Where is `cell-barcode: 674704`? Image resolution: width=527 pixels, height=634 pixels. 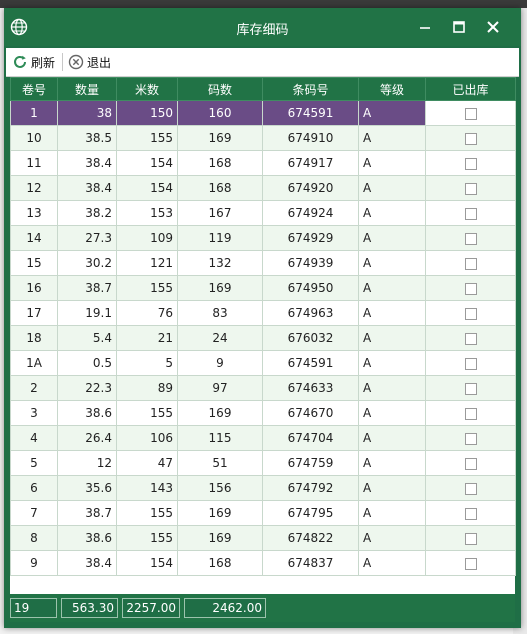
cell-barcode: 674704 is located at coordinates (310, 438).